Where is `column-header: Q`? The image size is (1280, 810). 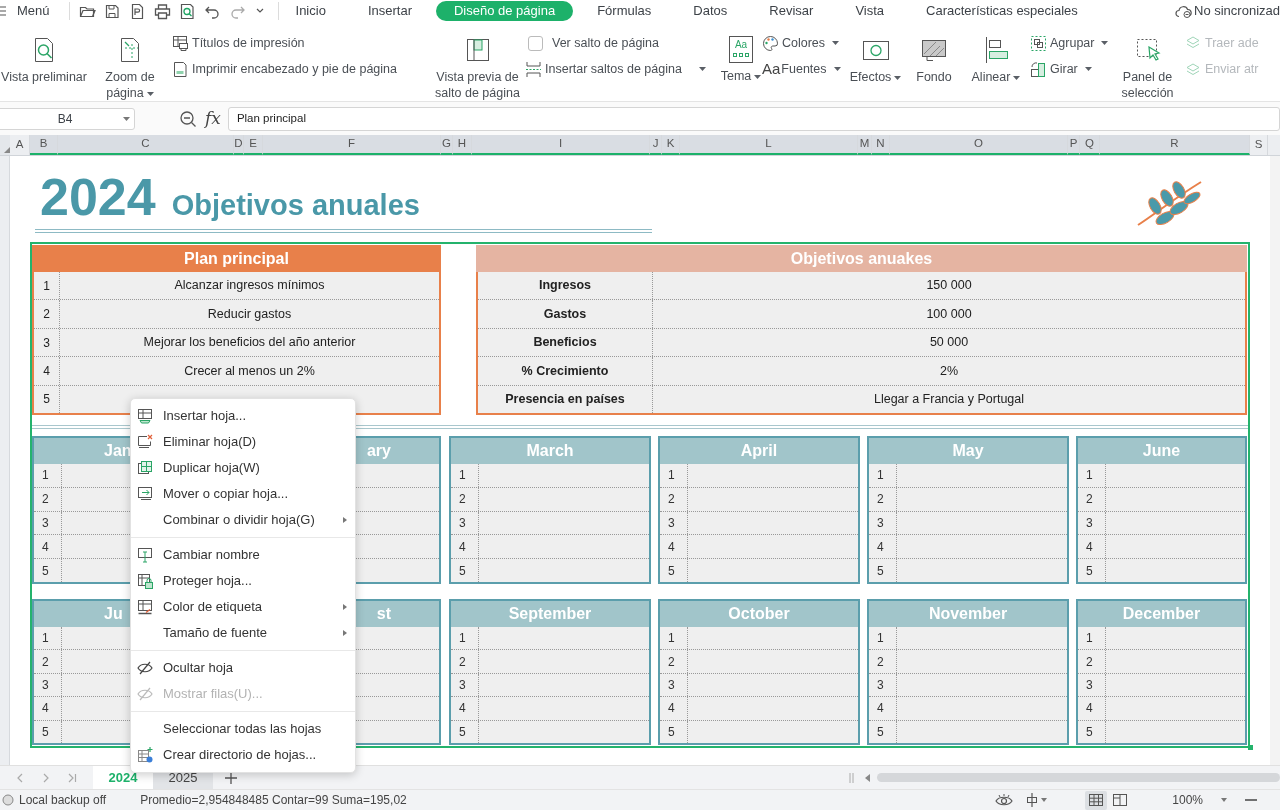 column-header: Q is located at coordinates (1090, 145).